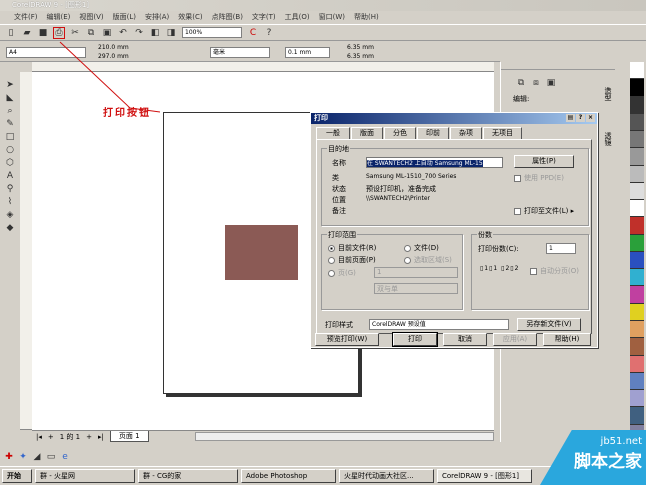  I want to click on documents-radio: 文件(D), so click(421, 248).